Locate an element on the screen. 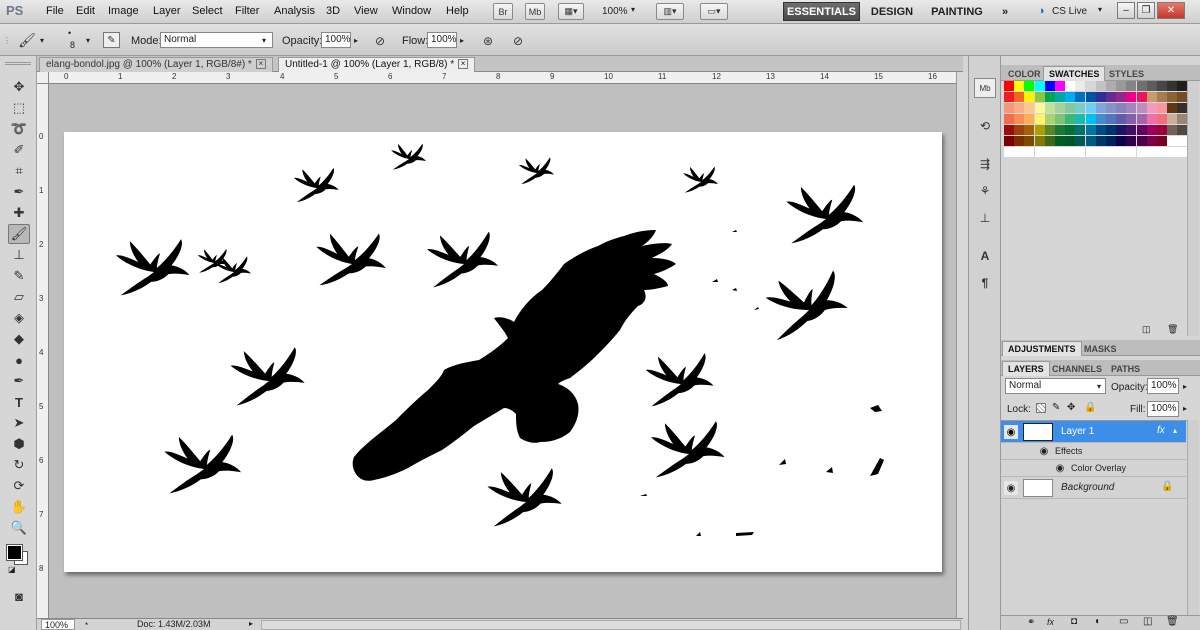 The width and height of the screenshot is (1200, 630). blend-mode-dropdown-icon: ▾ is located at coordinates (1099, 386).